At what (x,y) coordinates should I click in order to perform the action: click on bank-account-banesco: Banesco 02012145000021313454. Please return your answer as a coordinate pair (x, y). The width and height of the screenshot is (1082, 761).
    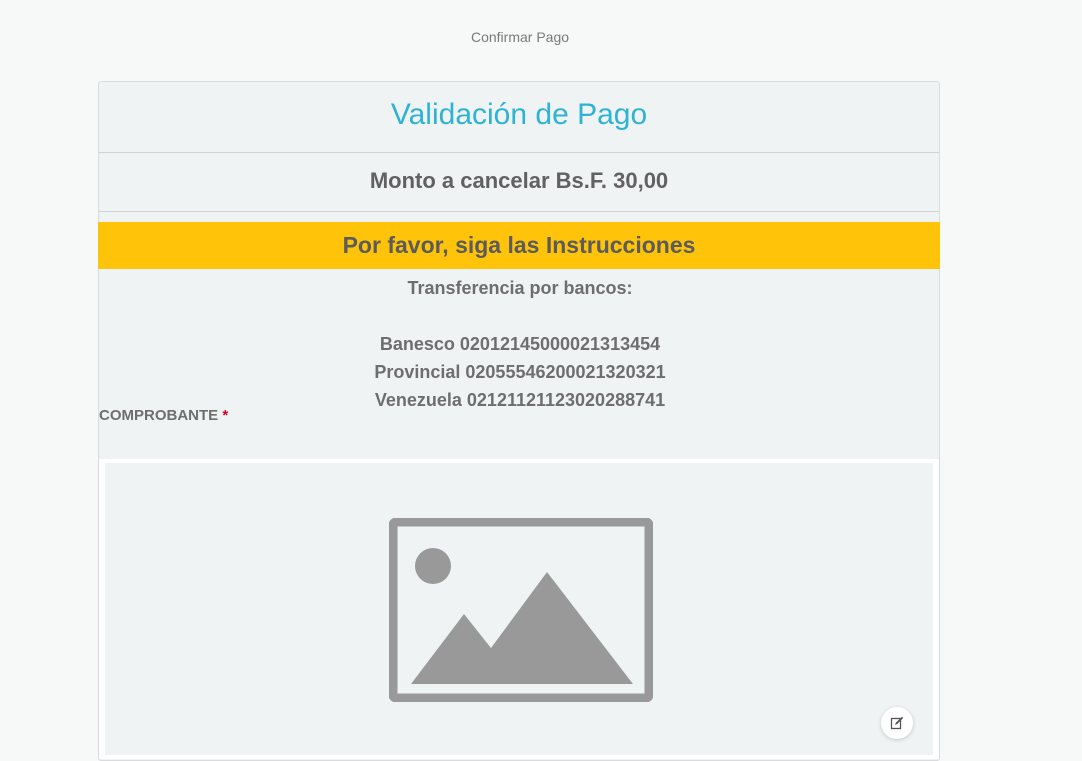
    Looking at the image, I should click on (520, 344).